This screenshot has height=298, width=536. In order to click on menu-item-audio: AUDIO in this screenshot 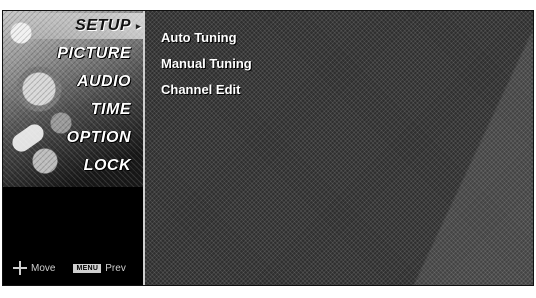, I will do `click(73, 82)`.